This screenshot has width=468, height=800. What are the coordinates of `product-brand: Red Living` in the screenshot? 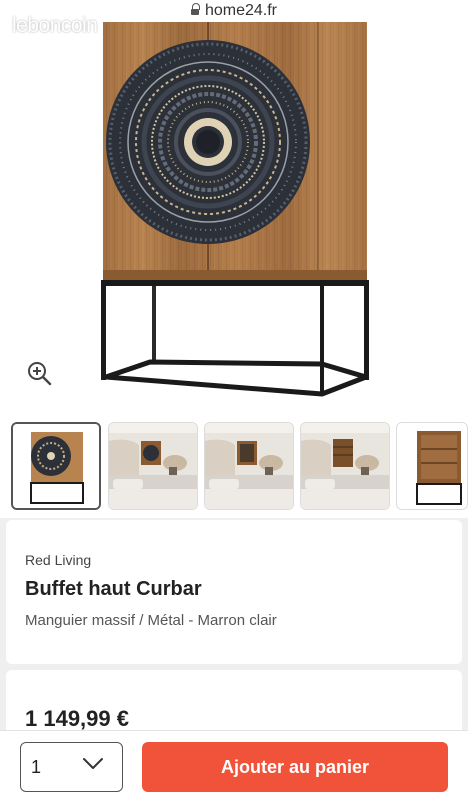 It's located at (58, 560).